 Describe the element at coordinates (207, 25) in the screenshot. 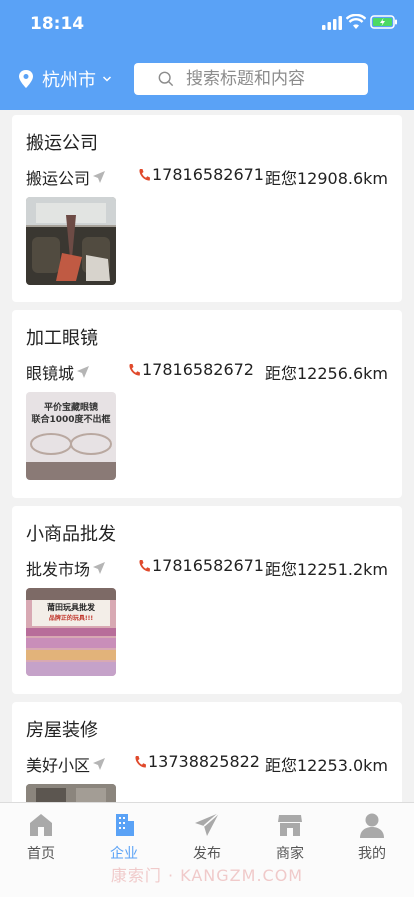

I see `status-bar: 18:14` at that location.